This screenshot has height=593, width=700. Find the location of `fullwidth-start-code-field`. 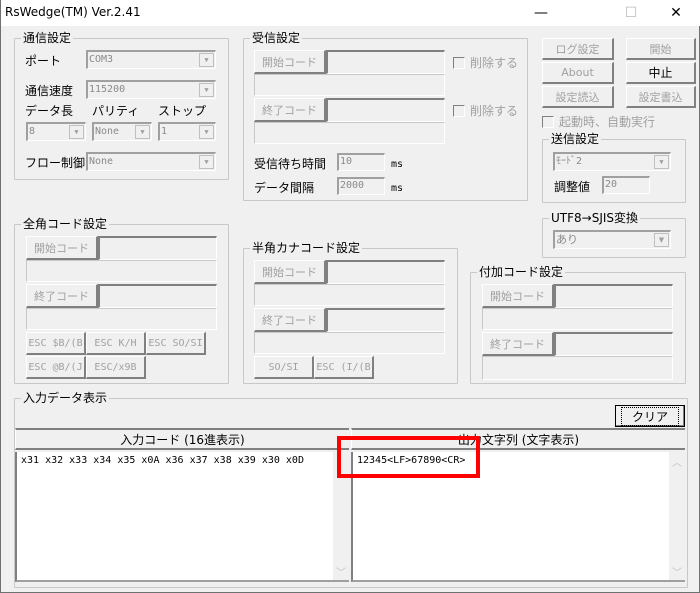

fullwidth-start-code-field is located at coordinates (157, 248).